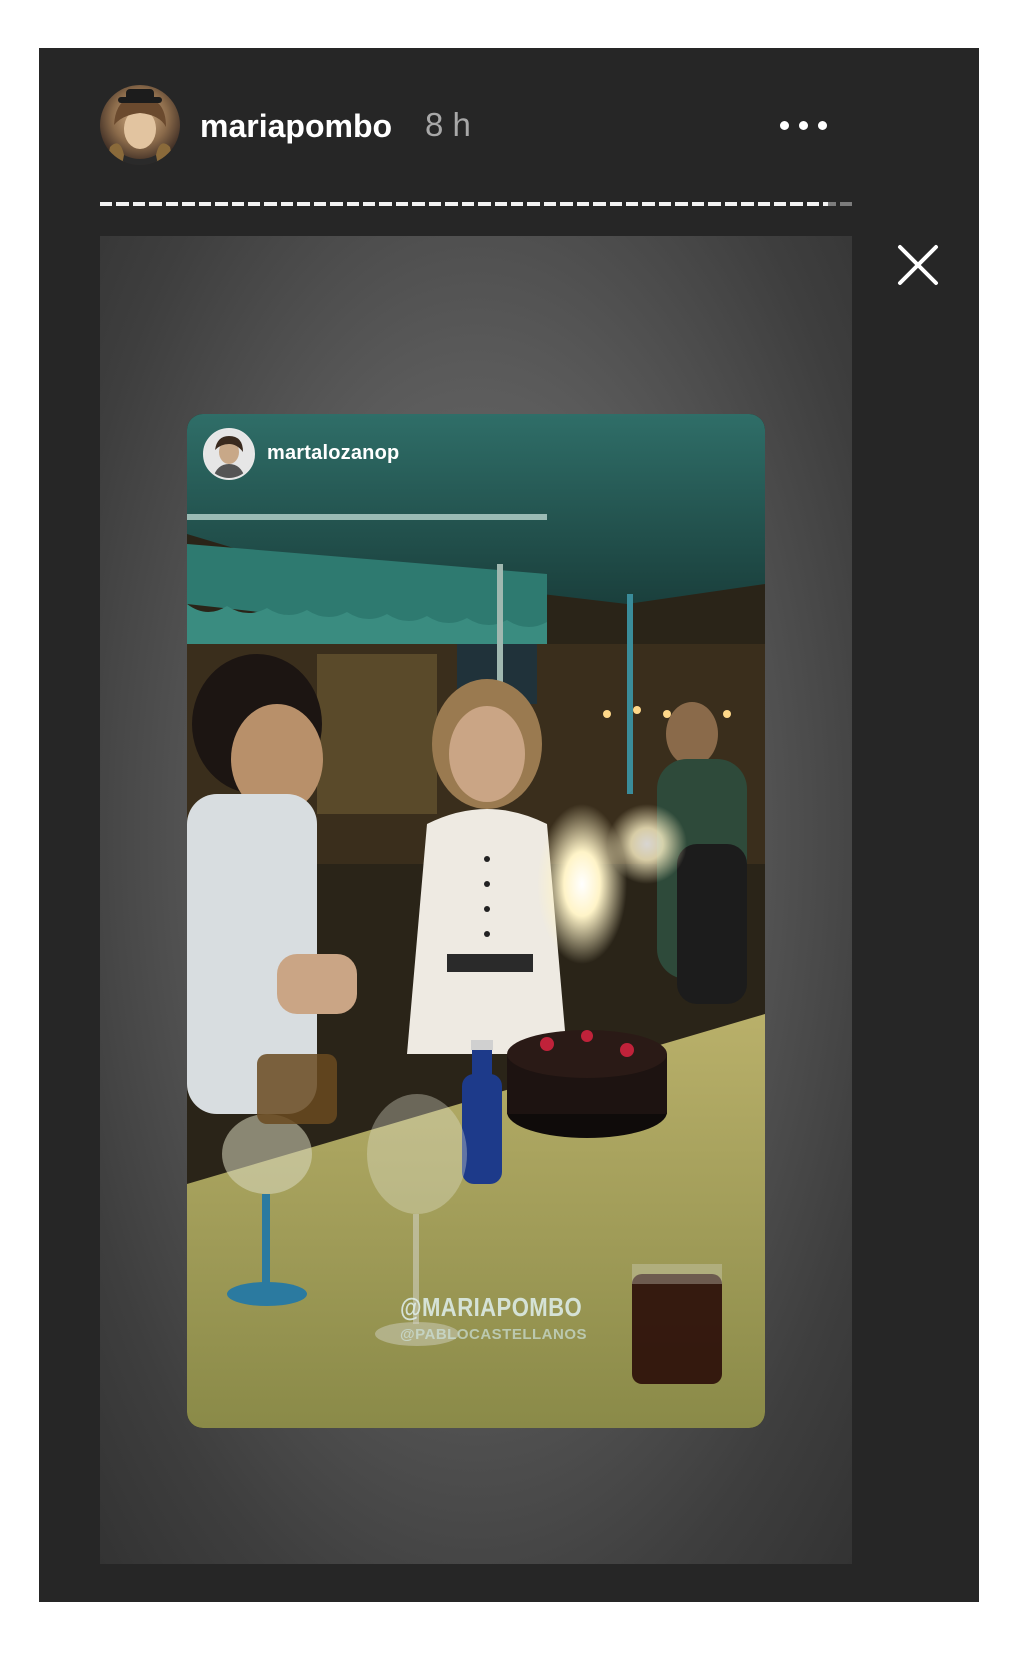  What do you see at coordinates (140, 125) in the screenshot?
I see `user-avatar` at bounding box center [140, 125].